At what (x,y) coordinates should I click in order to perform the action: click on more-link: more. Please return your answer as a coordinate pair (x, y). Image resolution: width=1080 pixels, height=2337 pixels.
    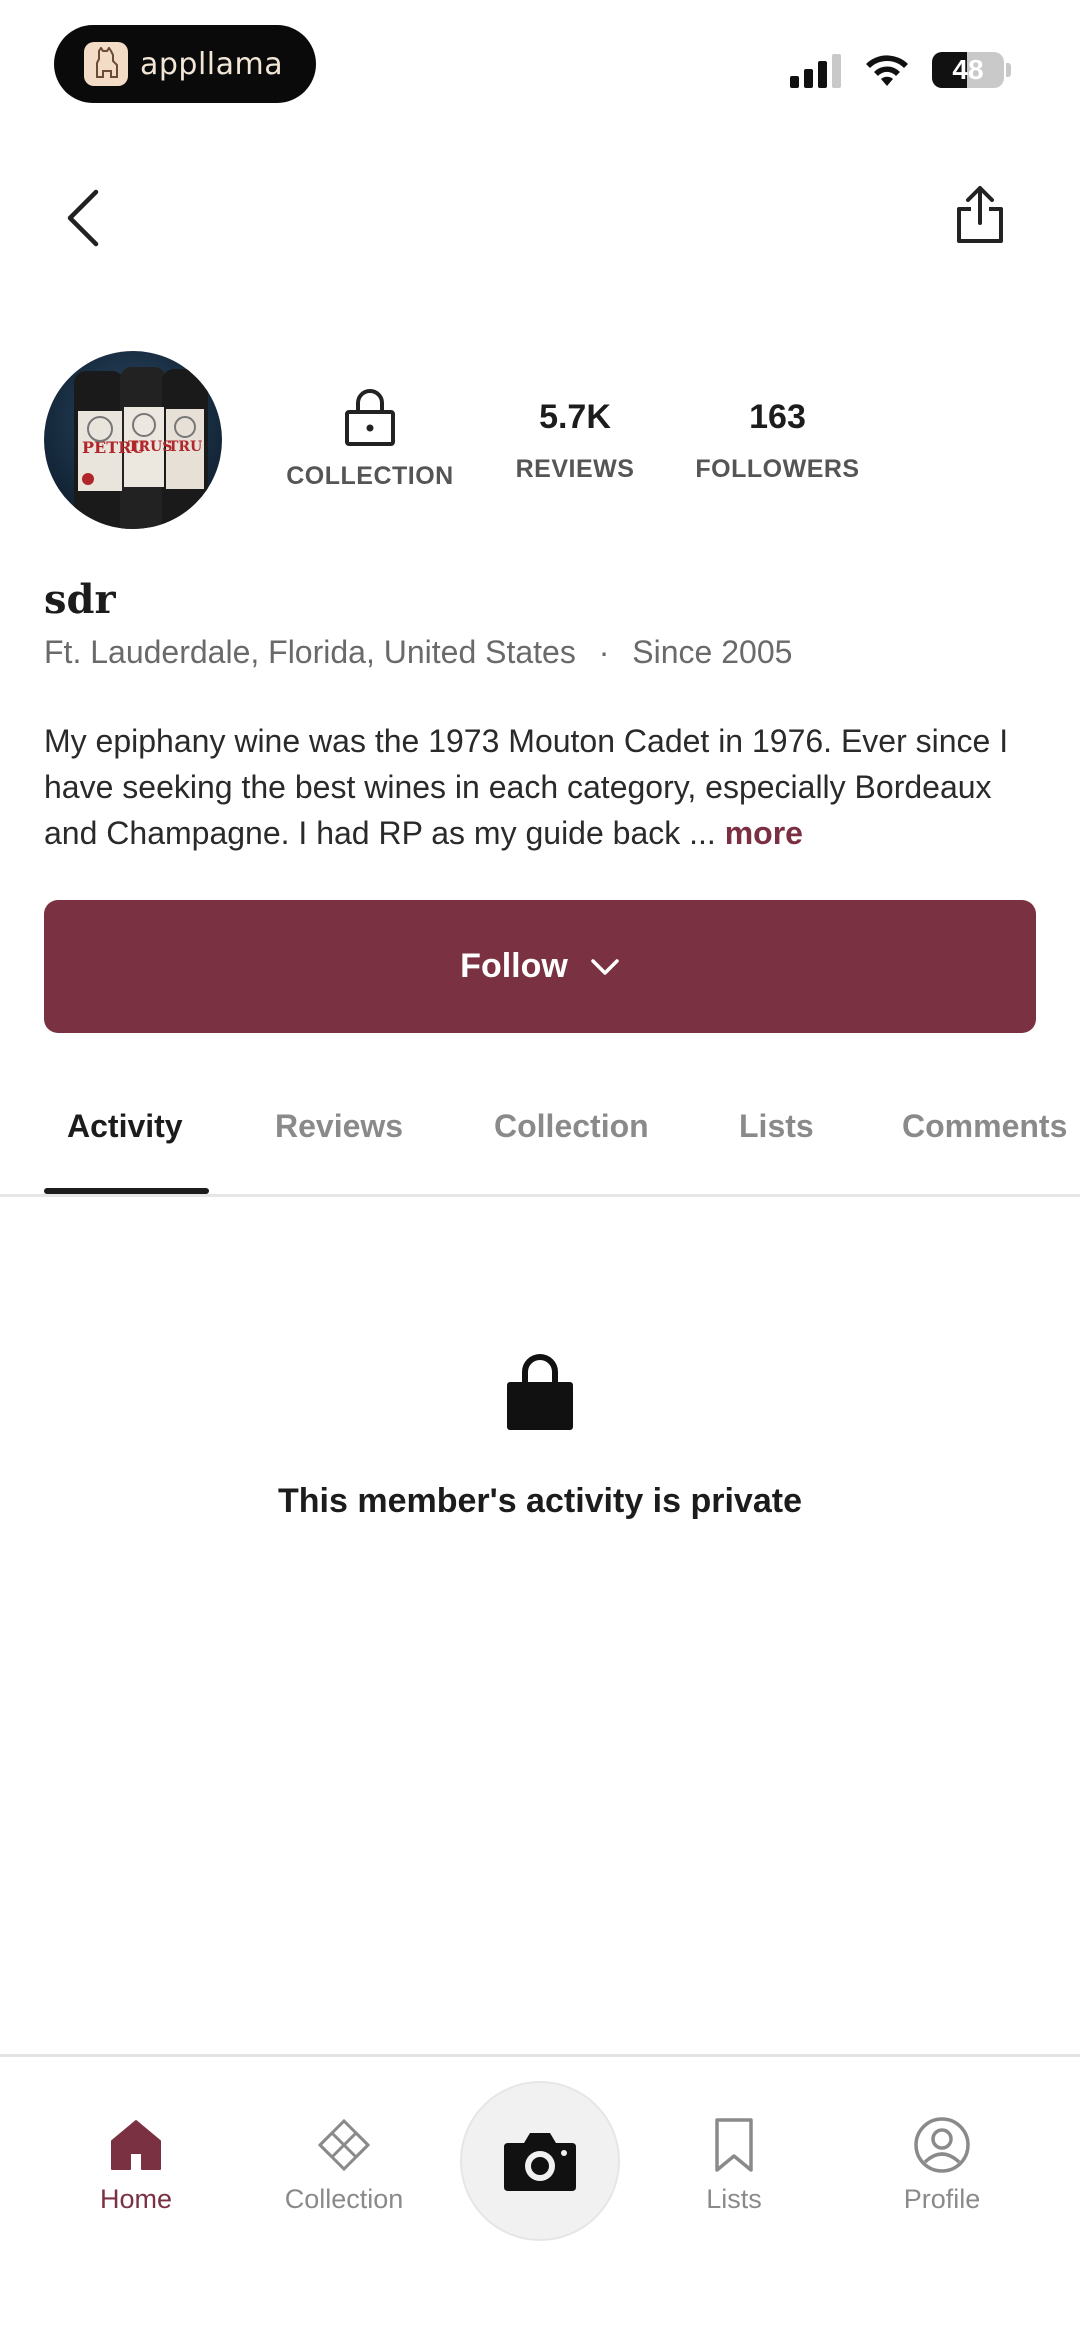
    Looking at the image, I should click on (764, 833).